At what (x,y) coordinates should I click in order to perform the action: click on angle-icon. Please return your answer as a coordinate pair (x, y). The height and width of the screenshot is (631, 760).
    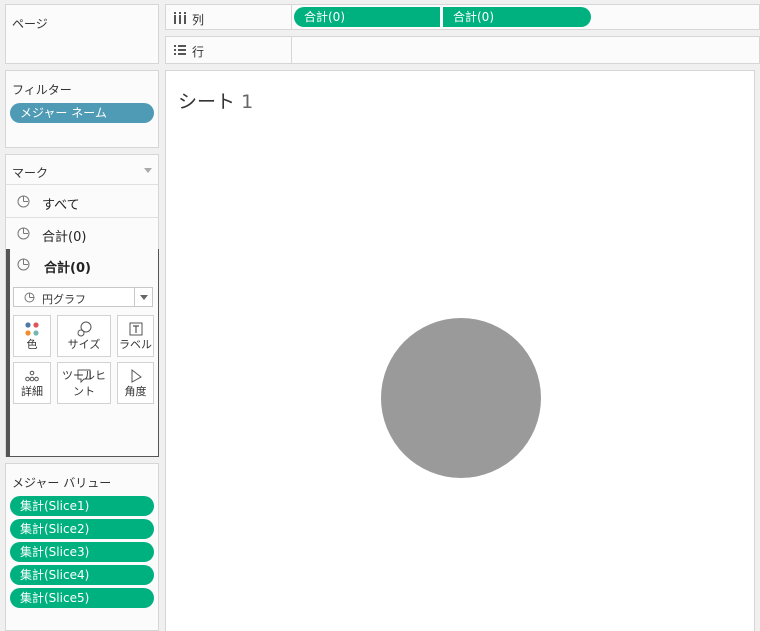
    Looking at the image, I should click on (136, 375).